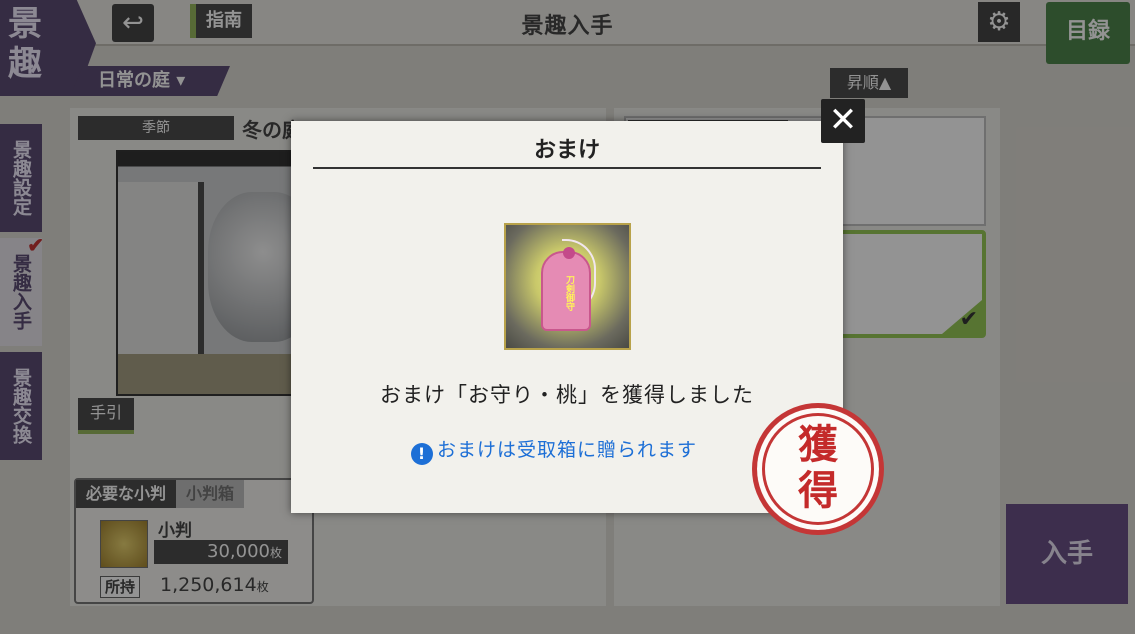 This screenshot has width=1135, height=634. Describe the element at coordinates (818, 490) in the screenshot. I see `stamp-char-2: 得` at that location.